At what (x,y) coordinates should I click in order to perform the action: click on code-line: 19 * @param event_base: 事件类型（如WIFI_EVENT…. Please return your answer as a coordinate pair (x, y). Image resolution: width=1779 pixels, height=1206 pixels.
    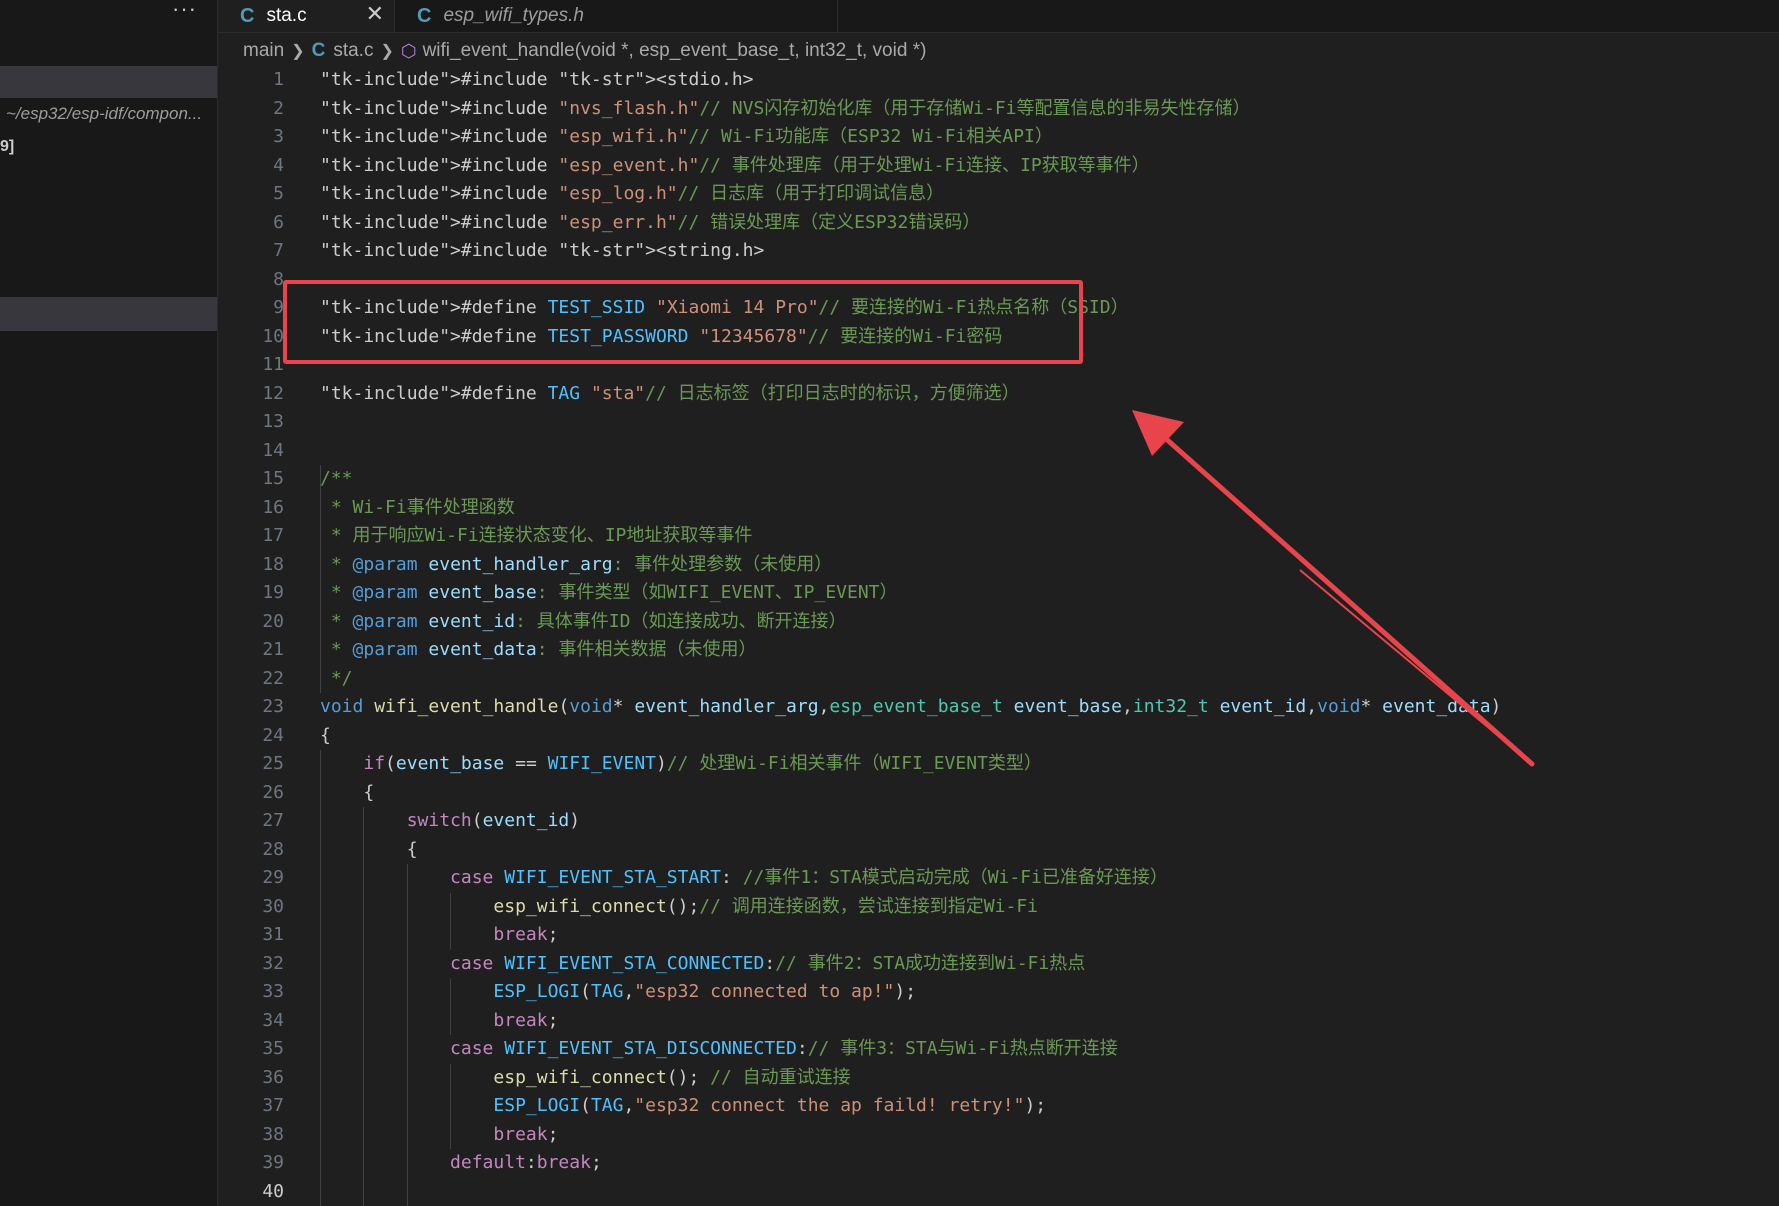
    Looking at the image, I should click on (998, 593).